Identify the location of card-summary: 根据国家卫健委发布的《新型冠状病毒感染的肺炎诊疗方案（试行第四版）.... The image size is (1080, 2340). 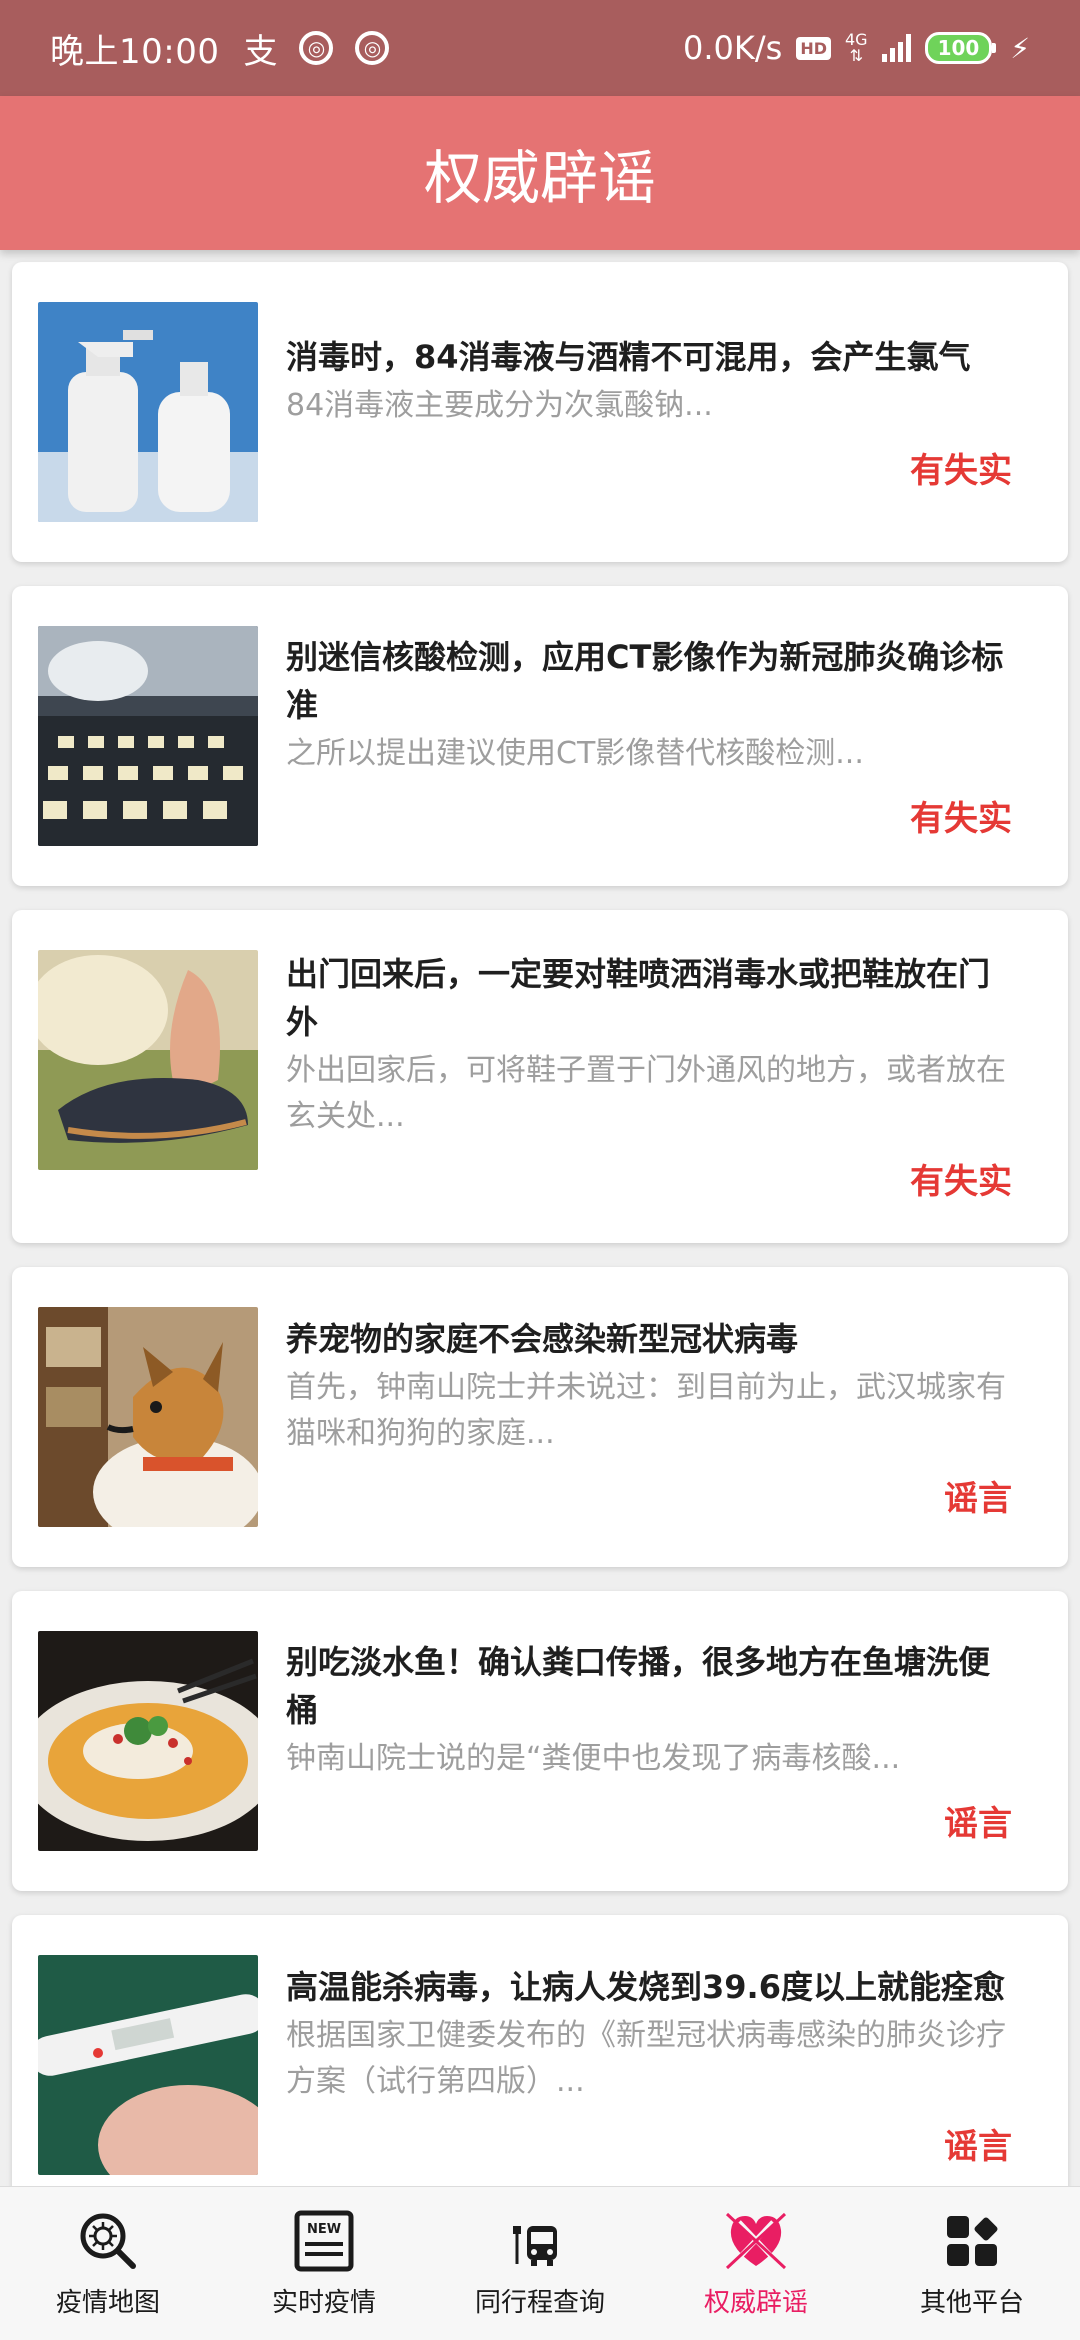
(646, 2058).